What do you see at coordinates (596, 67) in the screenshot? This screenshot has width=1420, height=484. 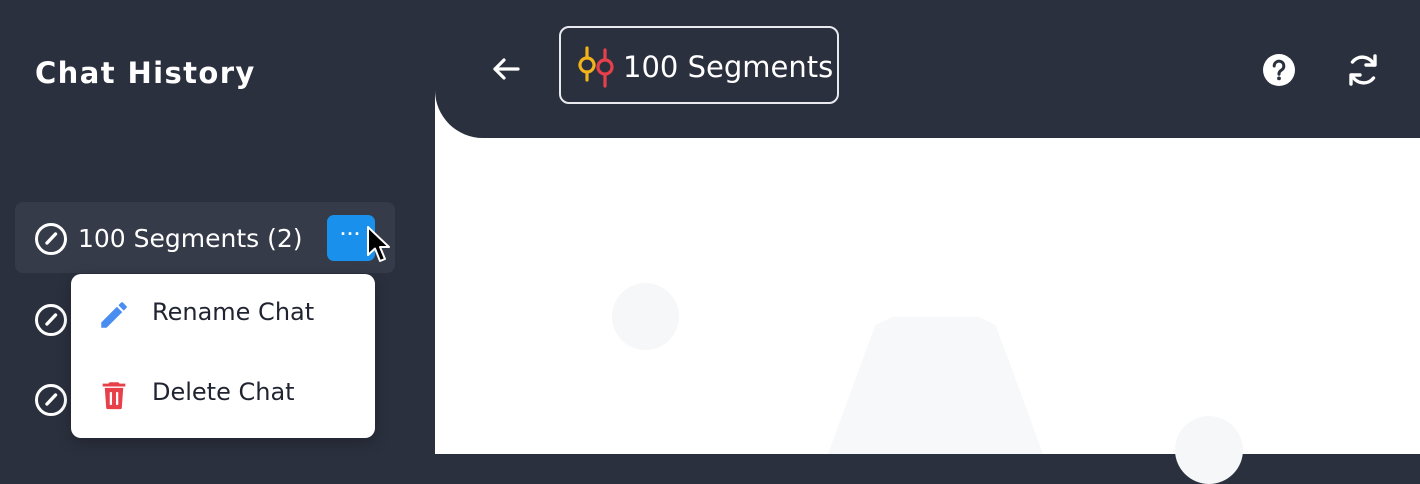 I see `segments-icon` at bounding box center [596, 67].